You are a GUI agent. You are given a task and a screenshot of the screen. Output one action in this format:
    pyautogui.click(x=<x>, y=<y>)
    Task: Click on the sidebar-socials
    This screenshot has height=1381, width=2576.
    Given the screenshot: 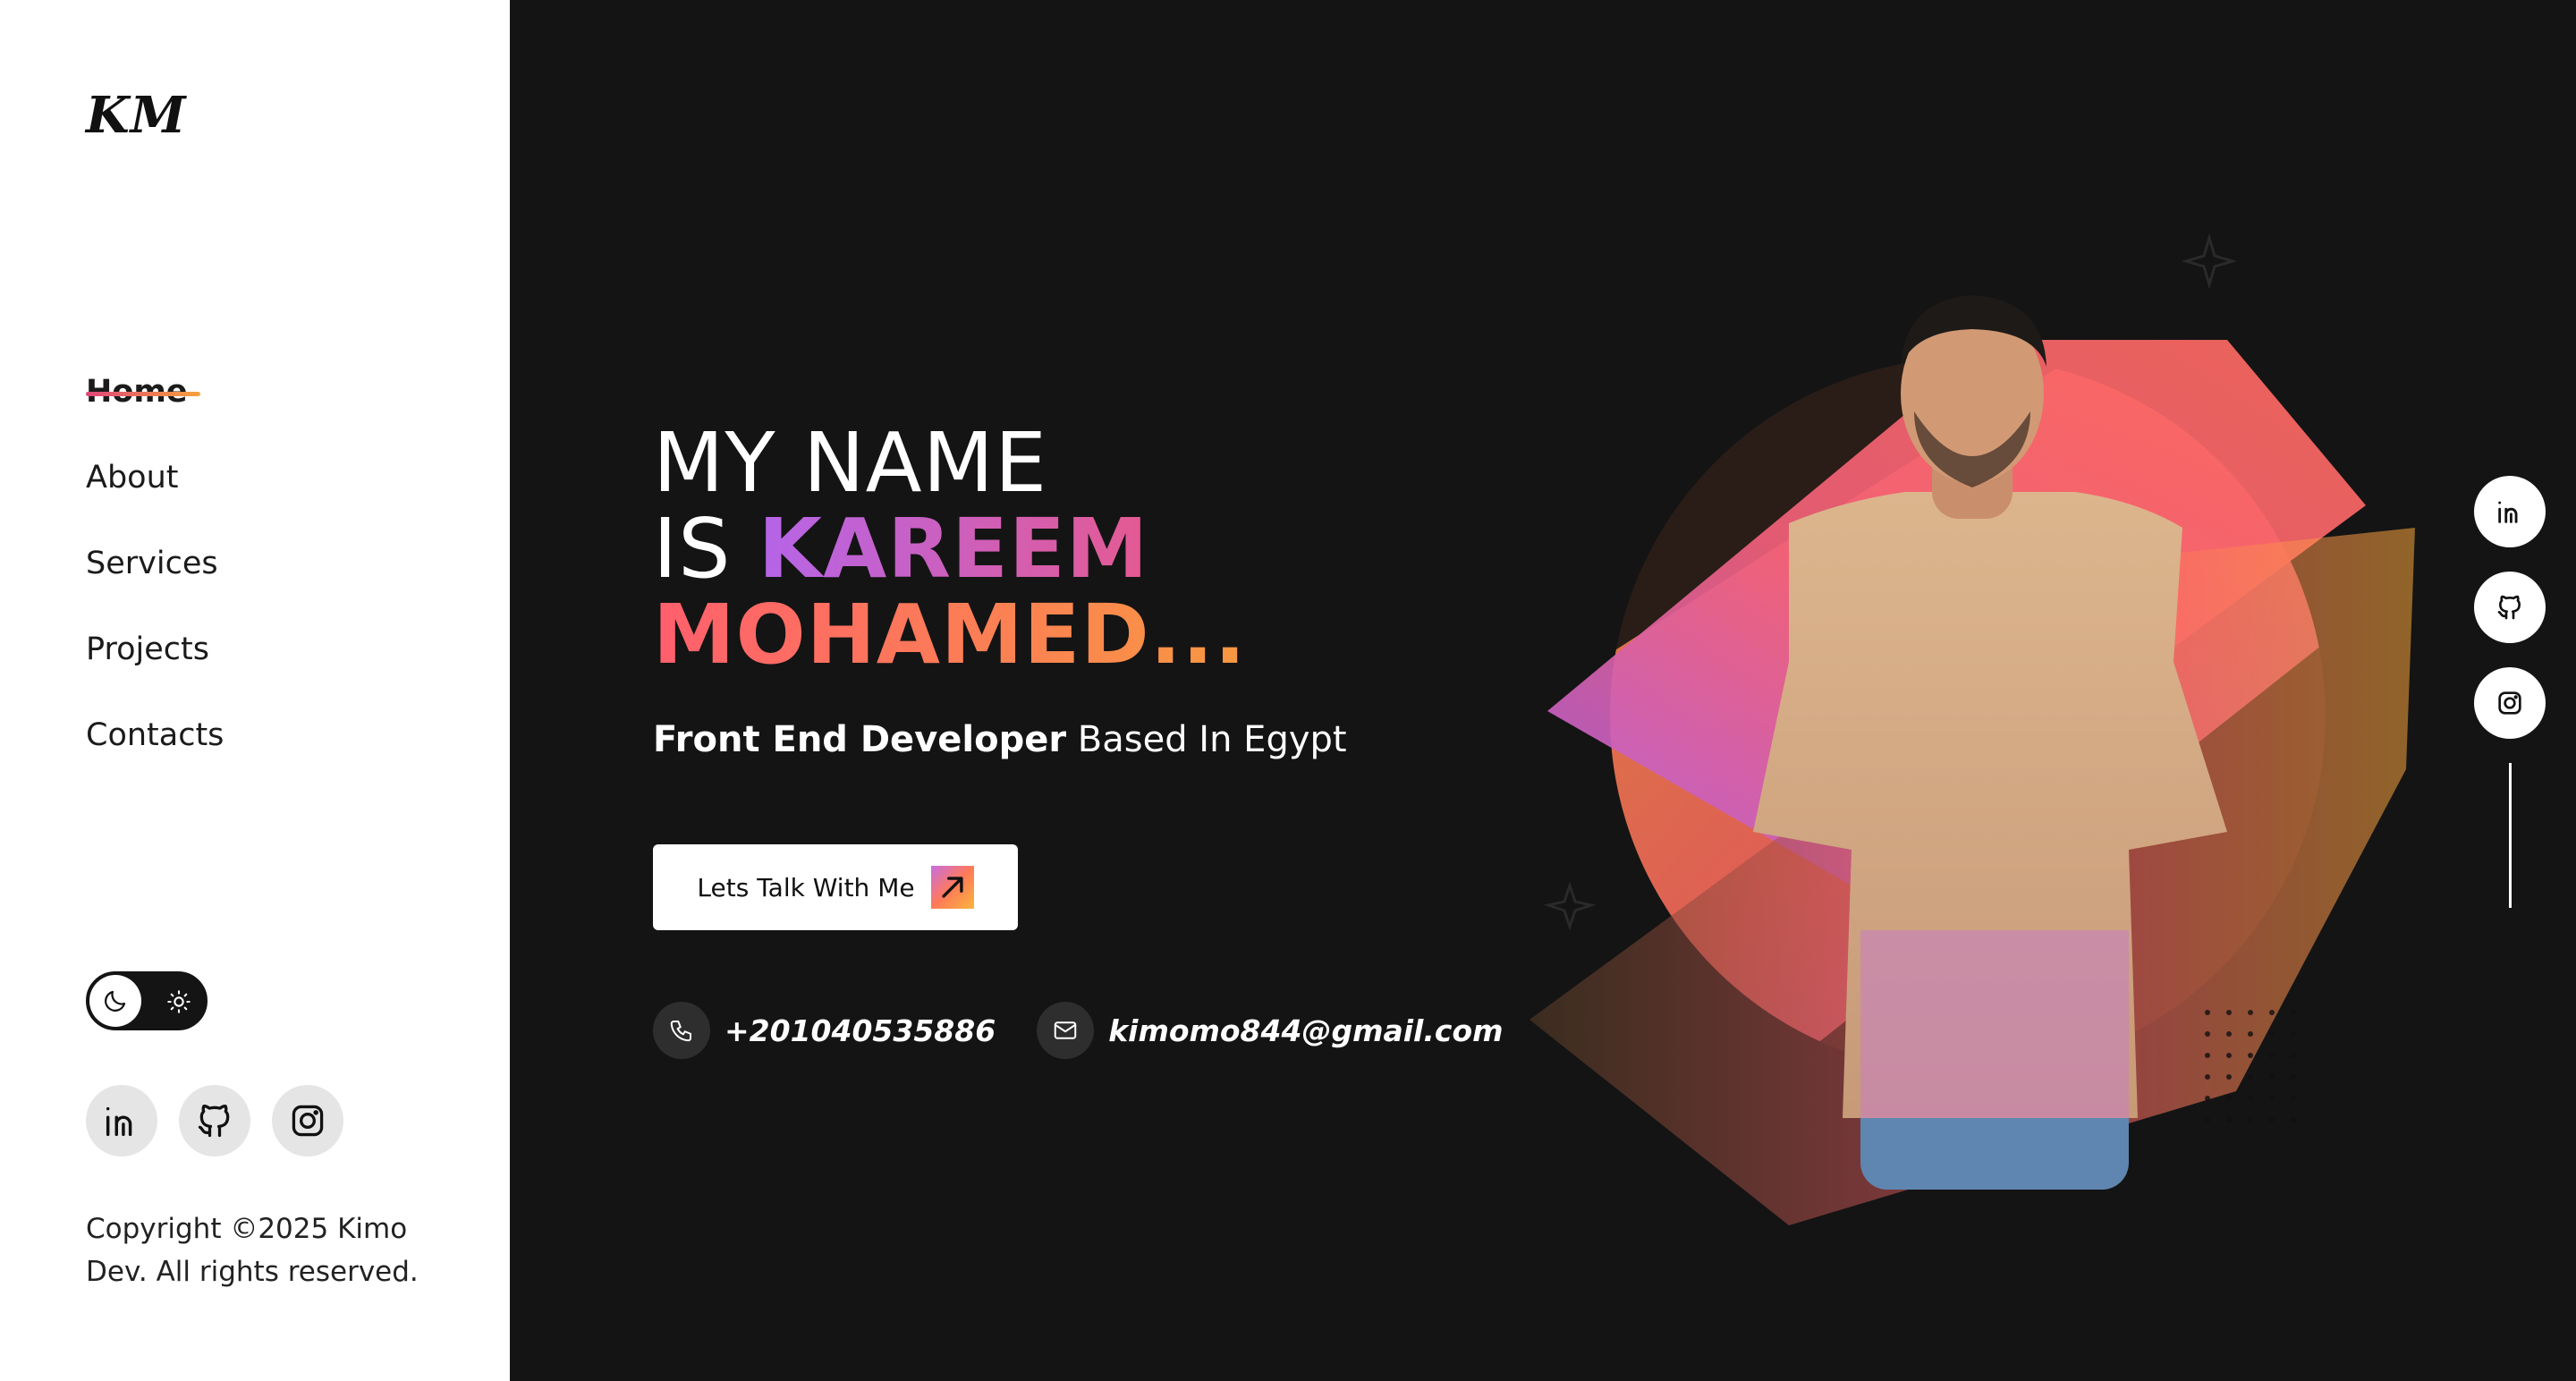 What is the action you would take?
    pyautogui.click(x=214, y=1120)
    